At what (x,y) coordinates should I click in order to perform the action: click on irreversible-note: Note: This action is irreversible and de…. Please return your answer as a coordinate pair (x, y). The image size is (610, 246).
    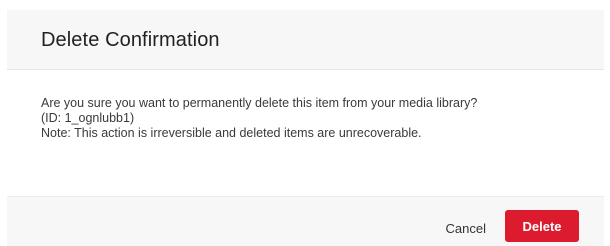
    Looking at the image, I should click on (231, 133).